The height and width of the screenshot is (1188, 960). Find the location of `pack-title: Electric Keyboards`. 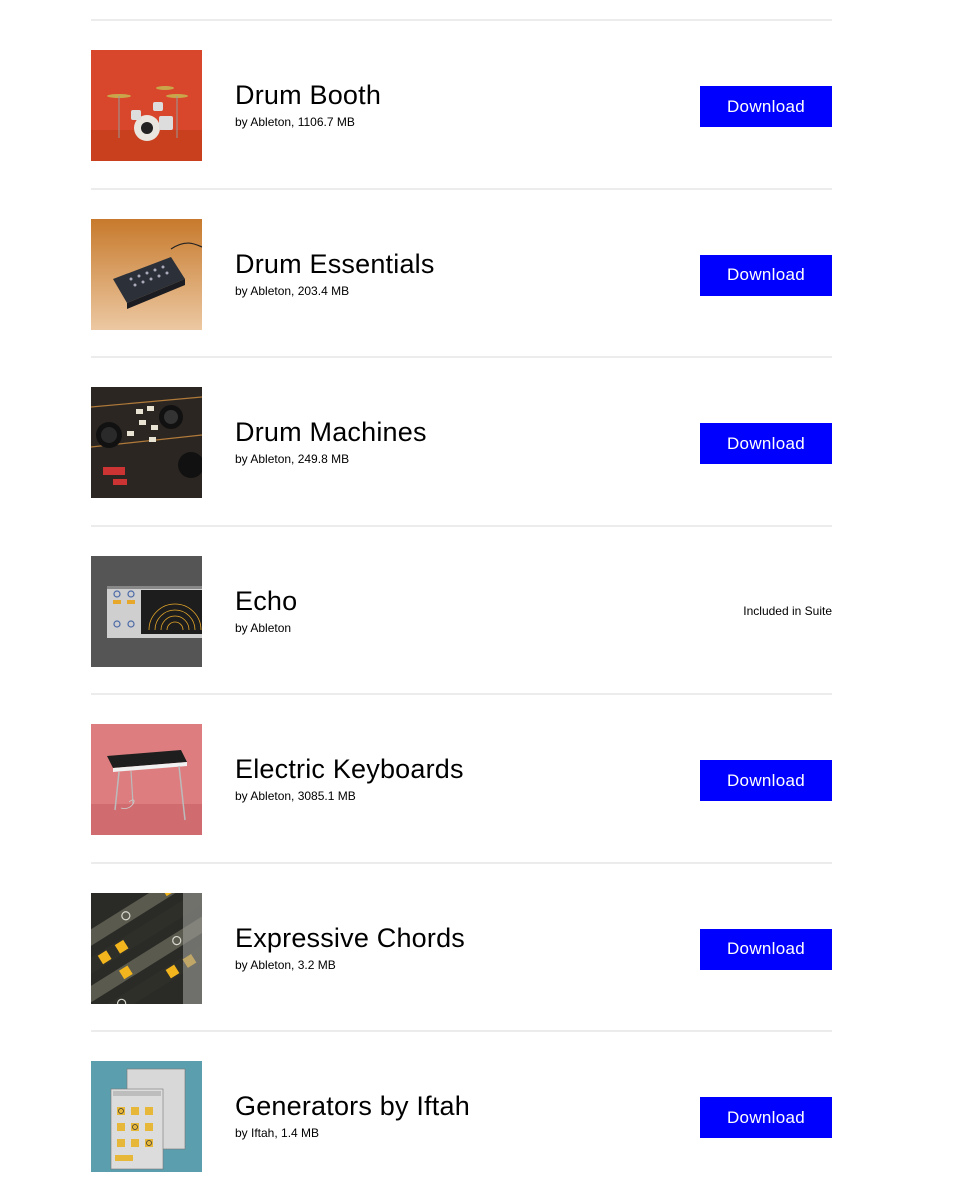

pack-title: Electric Keyboards is located at coordinates (349, 769).